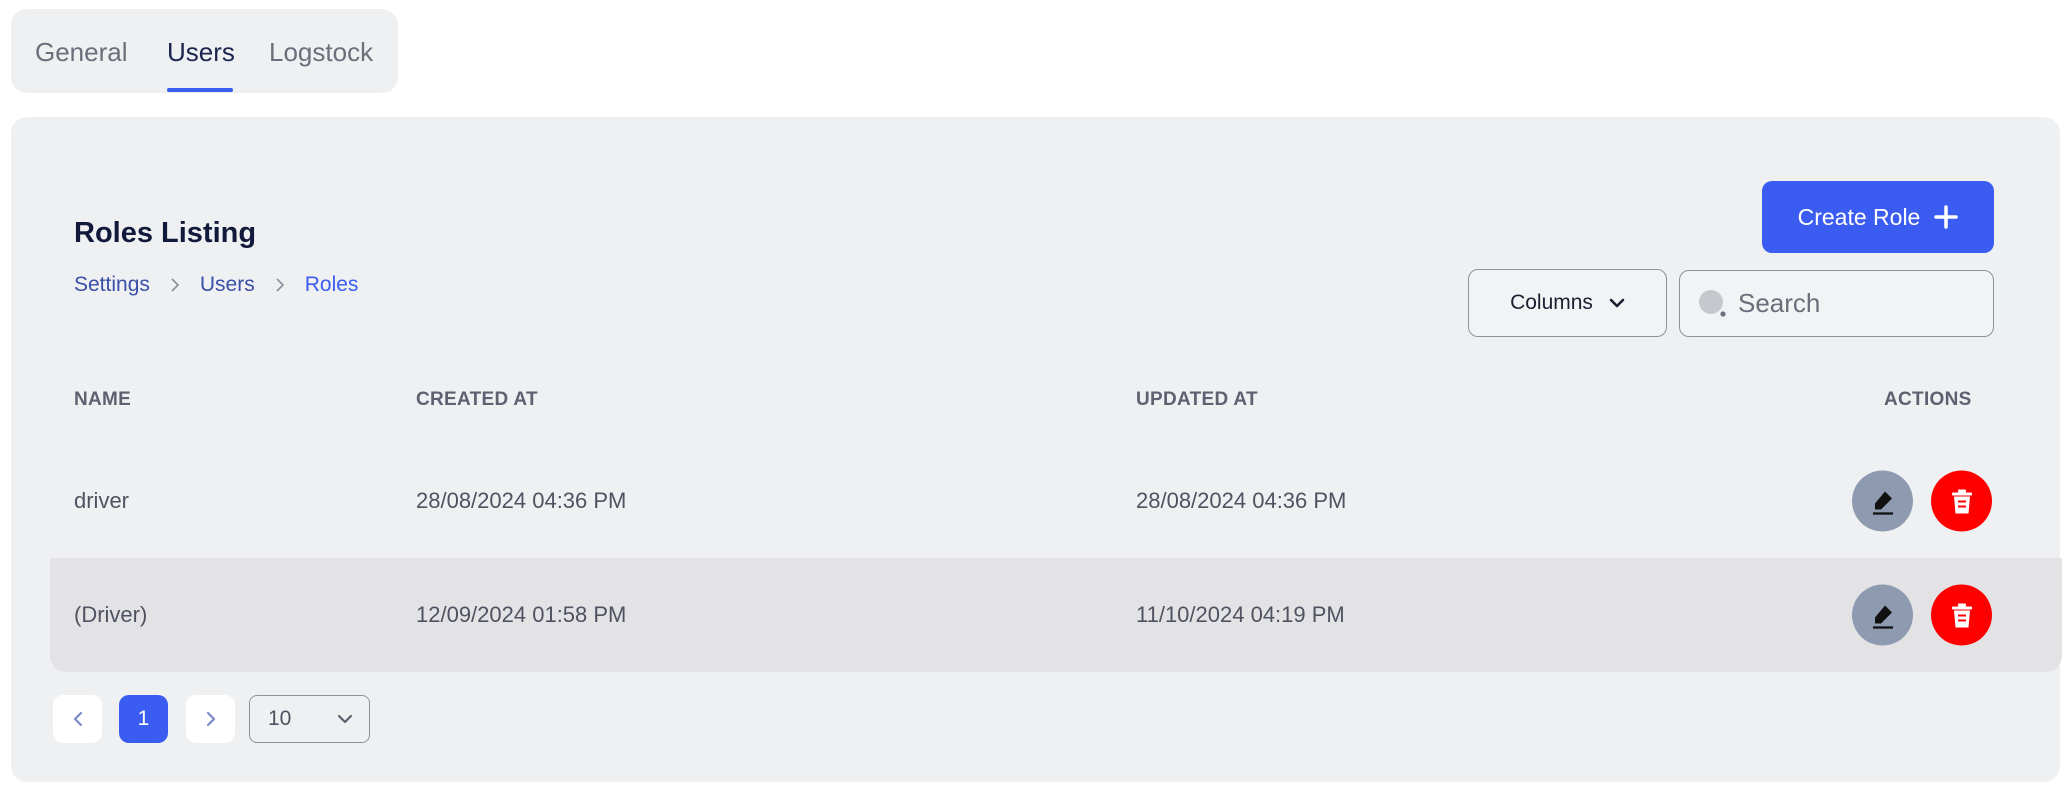  I want to click on search-box, so click(1836, 303).